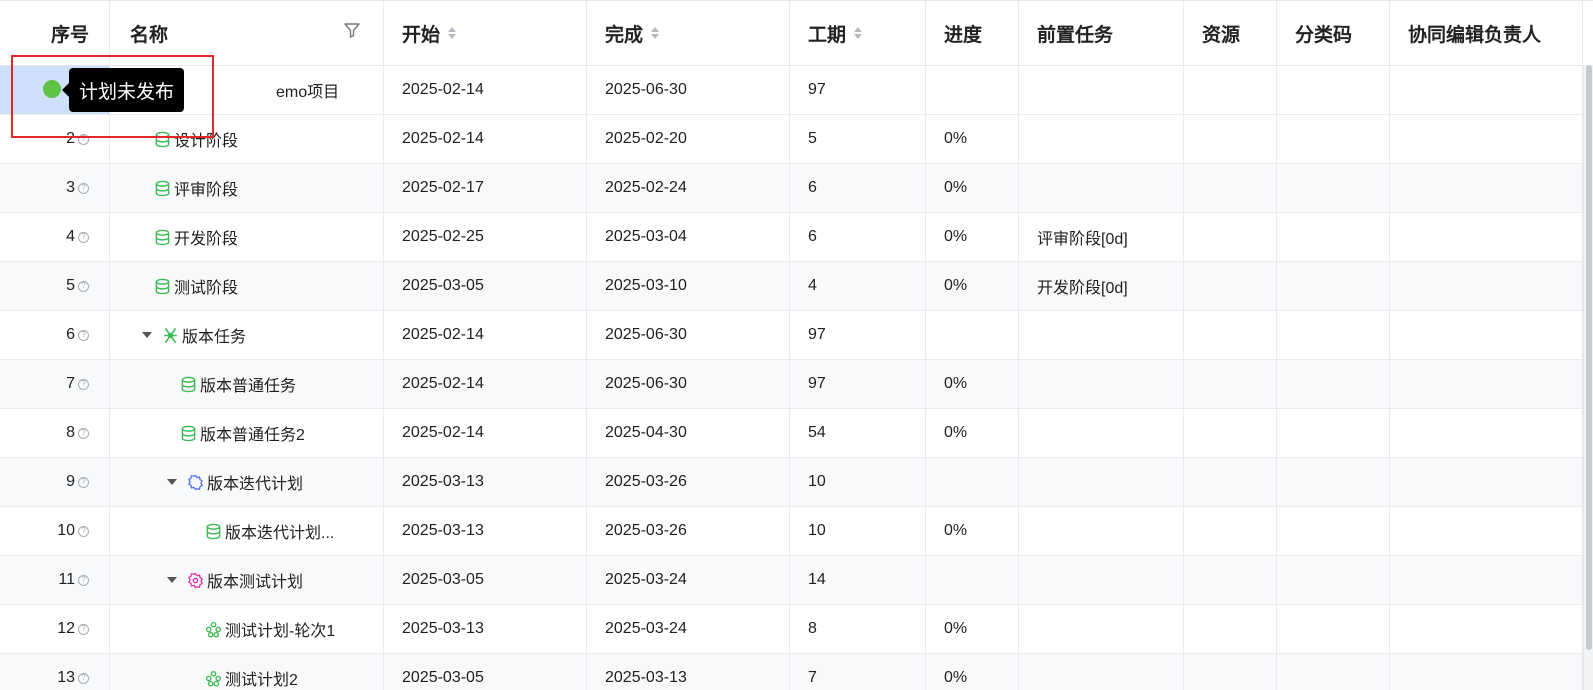 The height and width of the screenshot is (690, 1593). Describe the element at coordinates (247, 237) in the screenshot. I see `task-name: 开发阶段` at that location.